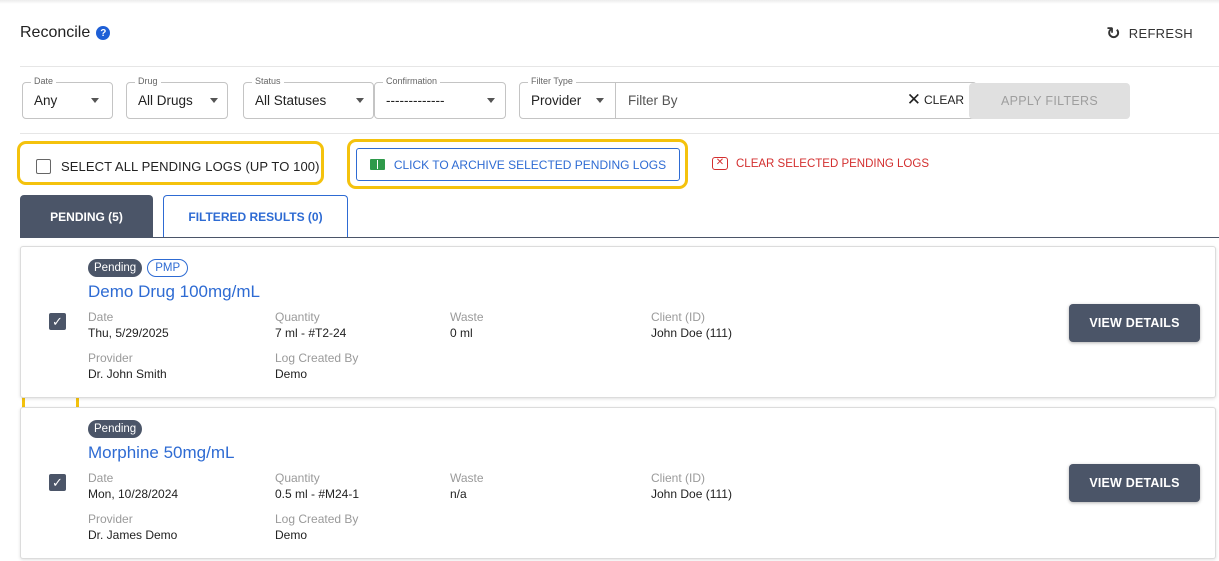 The height and width of the screenshot is (561, 1219). Describe the element at coordinates (552, 81) in the screenshot. I see `filter-type-select-label: Filter Type` at that location.